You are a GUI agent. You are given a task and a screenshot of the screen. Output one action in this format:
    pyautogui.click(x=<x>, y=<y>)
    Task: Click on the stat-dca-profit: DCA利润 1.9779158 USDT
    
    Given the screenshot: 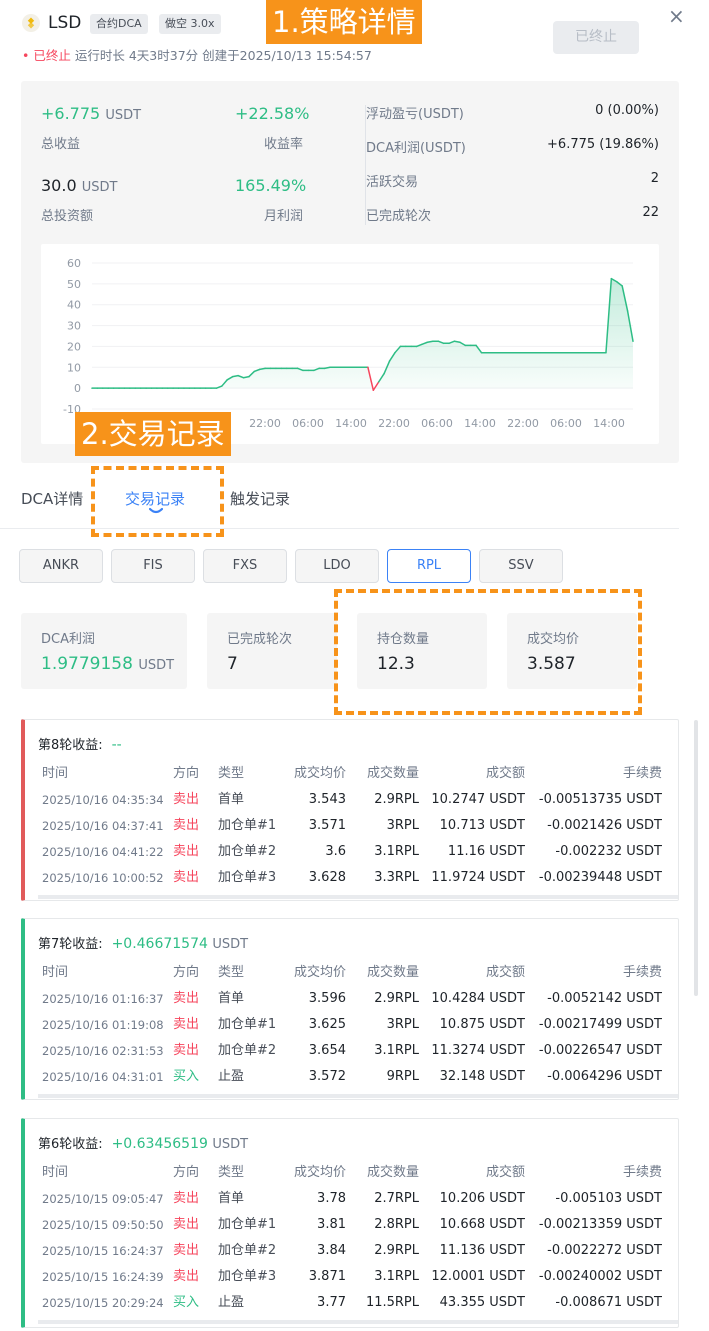 What is the action you would take?
    pyautogui.click(x=104, y=651)
    